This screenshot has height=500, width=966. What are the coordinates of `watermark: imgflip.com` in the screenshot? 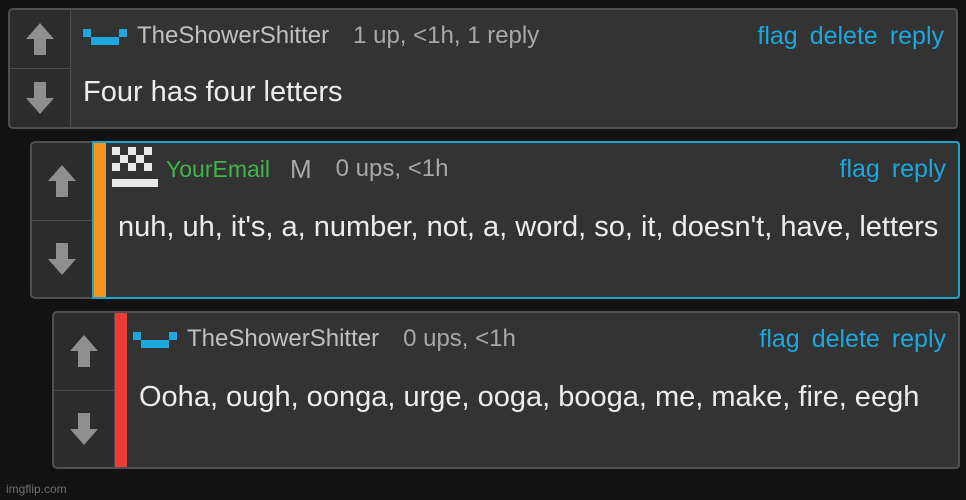 It's located at (36, 489).